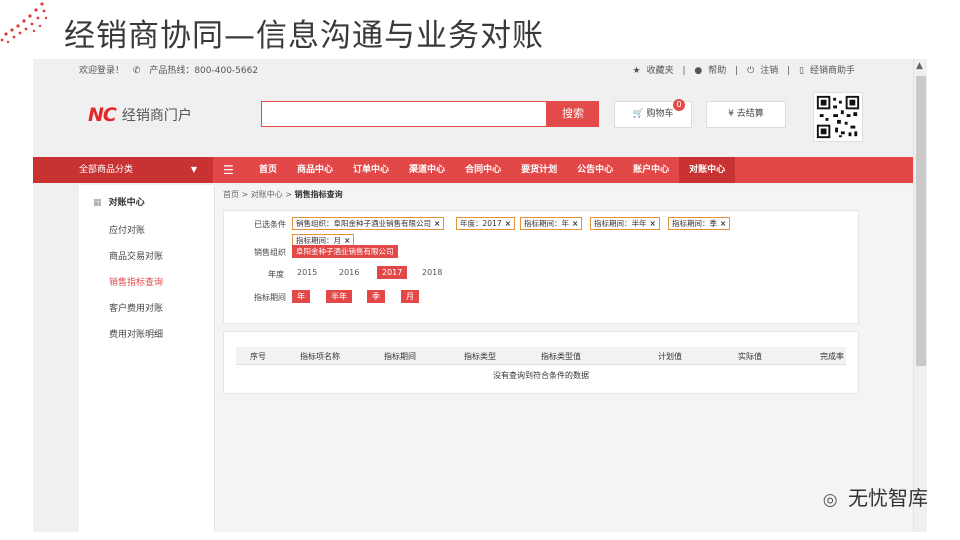 The width and height of the screenshot is (960, 540). I want to click on breadcrumb-level1: 对账中心, so click(267, 194).